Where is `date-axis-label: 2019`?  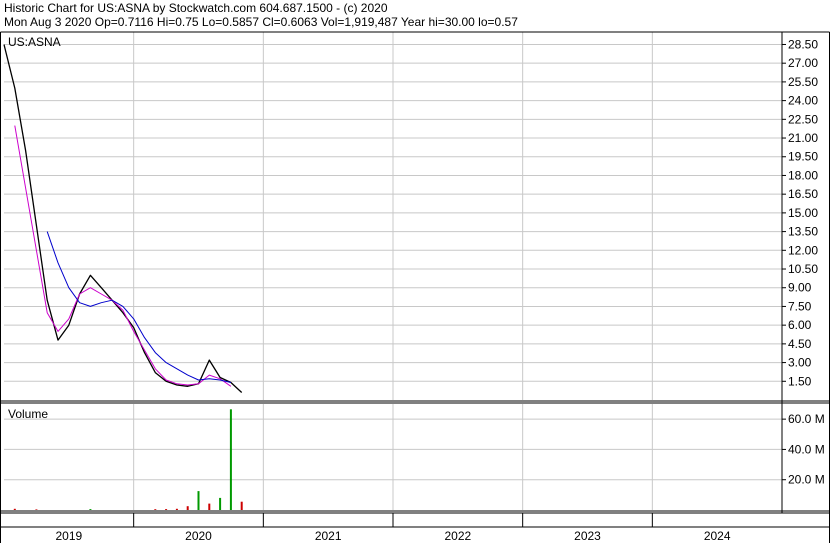 date-axis-label: 2019 is located at coordinates (68, 536).